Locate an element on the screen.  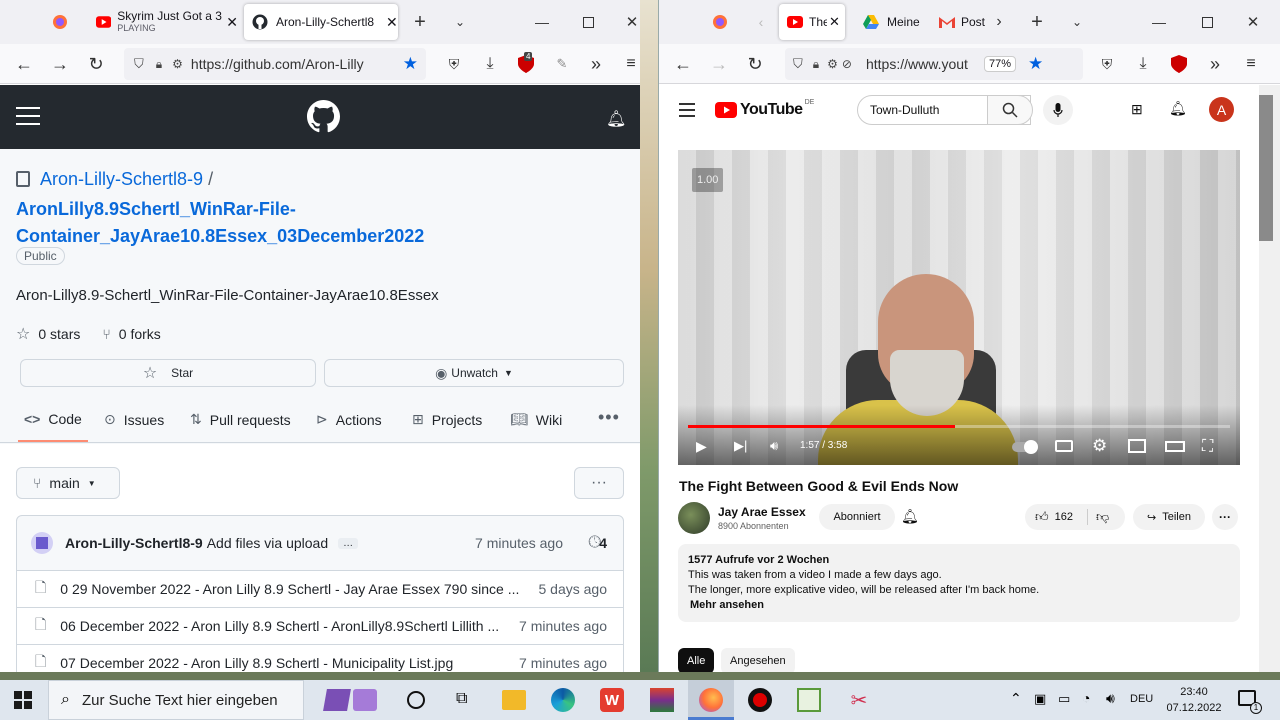
subtitles-icon is located at coordinates (1064, 446).